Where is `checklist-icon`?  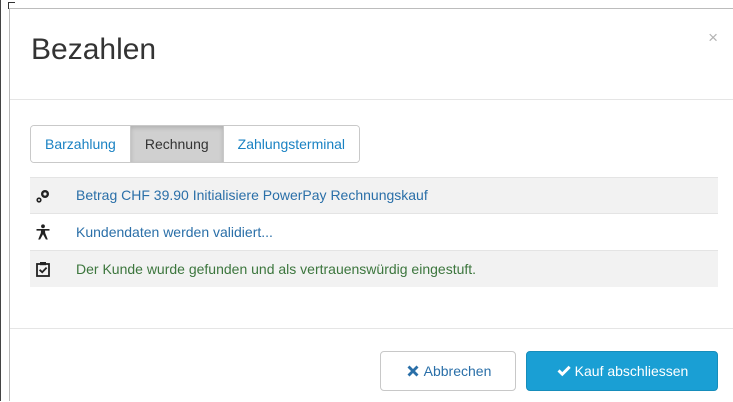 checklist-icon is located at coordinates (43, 269).